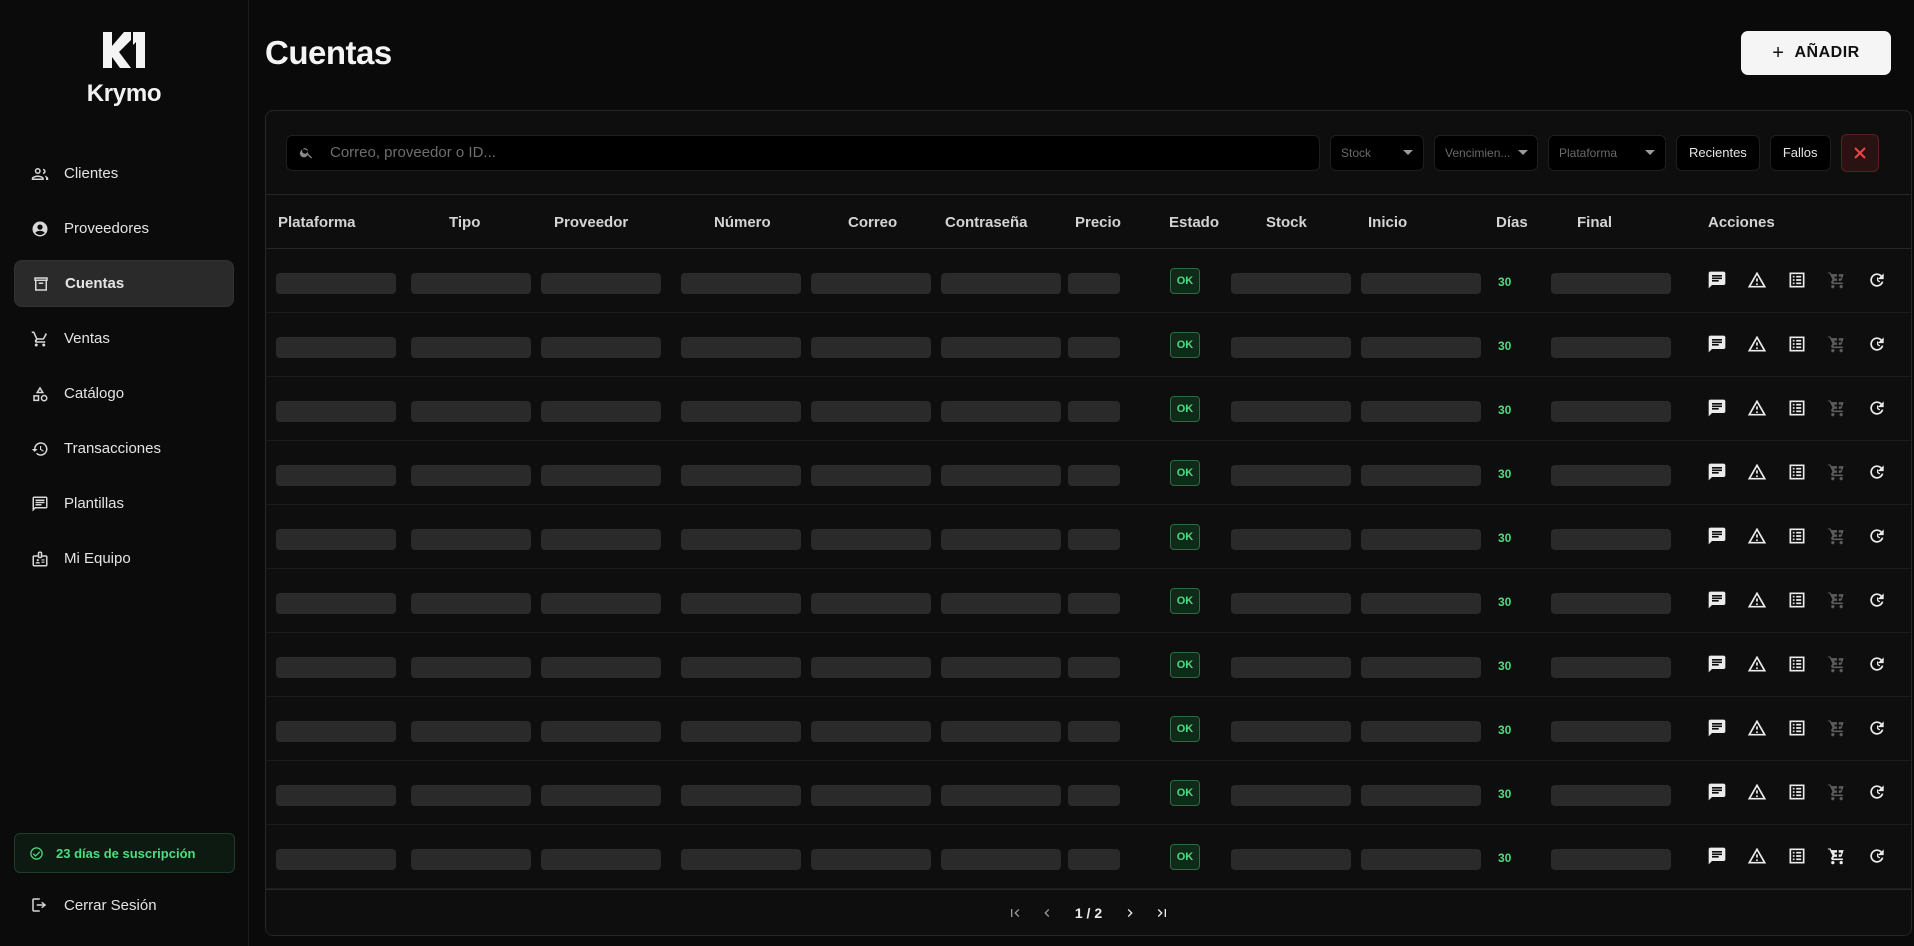  Describe the element at coordinates (1162, 913) in the screenshot. I see `last-page-button` at that location.